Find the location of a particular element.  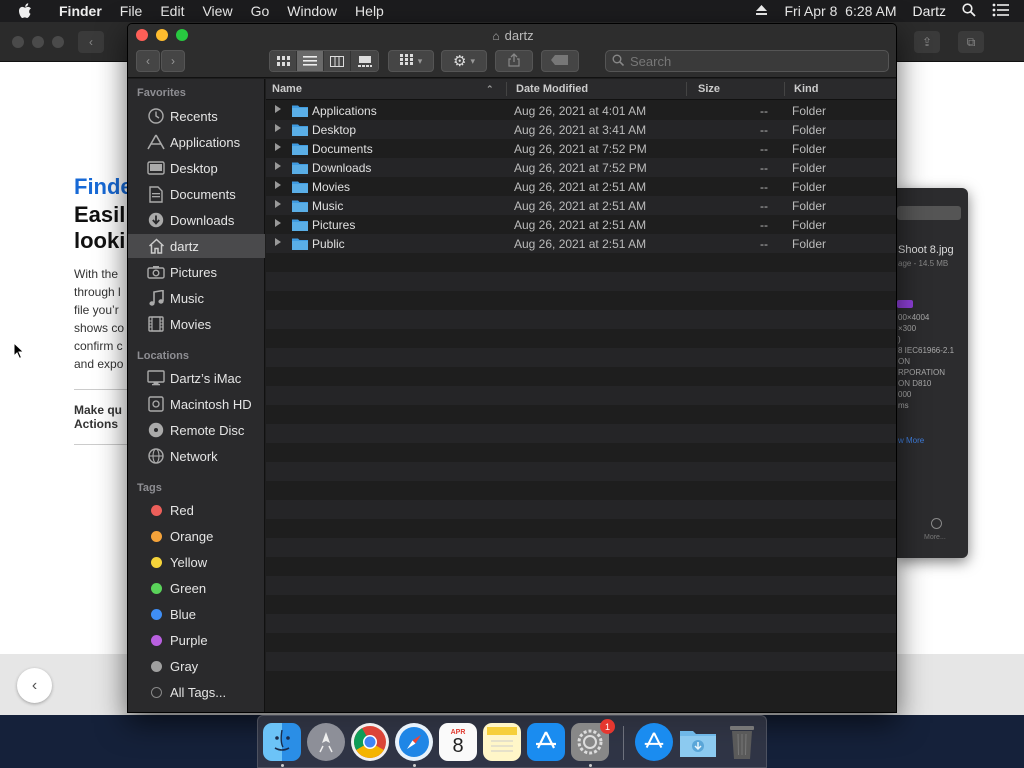

inspector-show-more-link: w More is located at coordinates (911, 440).